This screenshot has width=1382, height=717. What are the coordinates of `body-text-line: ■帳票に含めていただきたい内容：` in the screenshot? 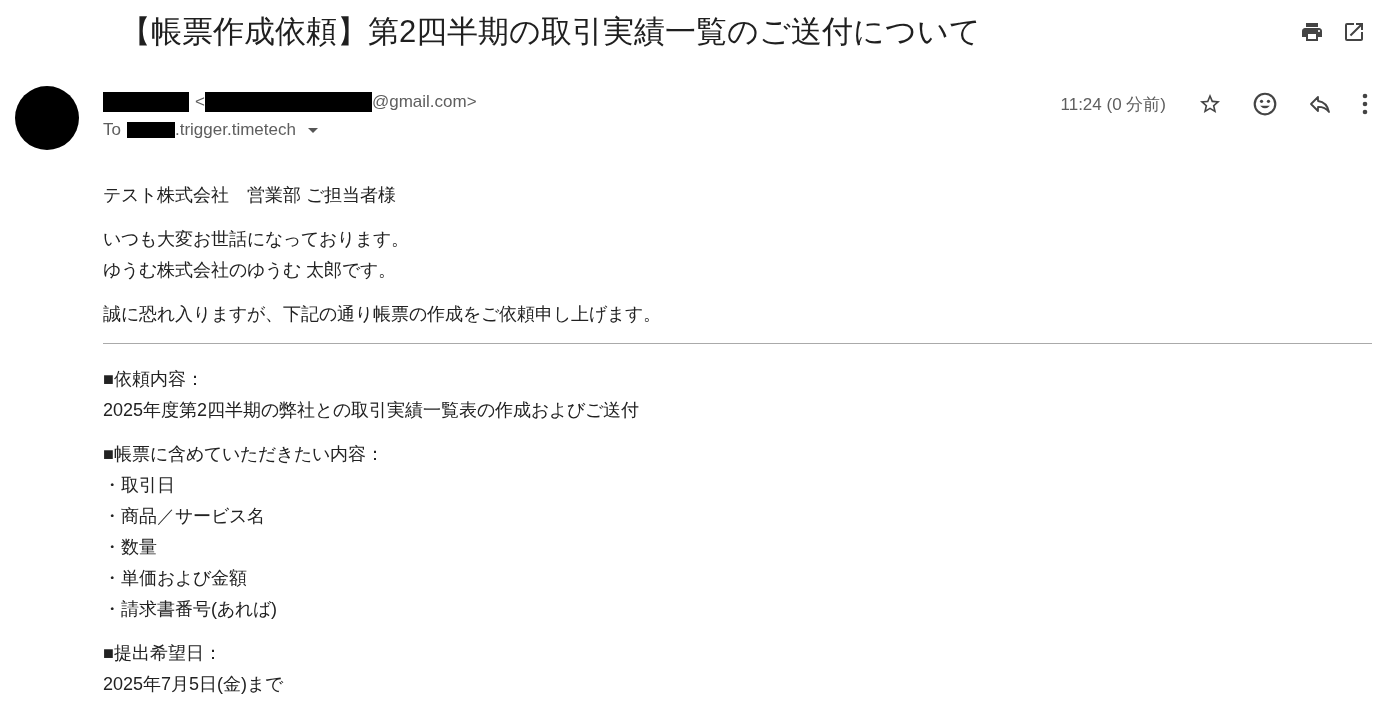 It's located at (244, 454).